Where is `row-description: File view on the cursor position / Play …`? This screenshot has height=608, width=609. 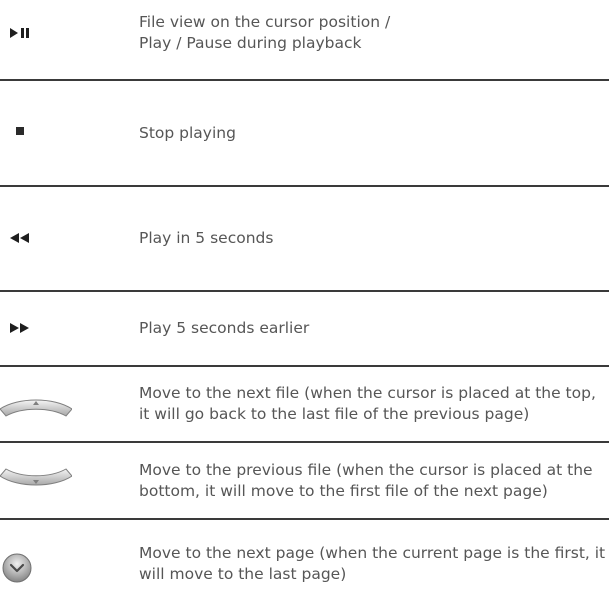 row-description: File view on the cursor position / Play … is located at coordinates (374, 33).